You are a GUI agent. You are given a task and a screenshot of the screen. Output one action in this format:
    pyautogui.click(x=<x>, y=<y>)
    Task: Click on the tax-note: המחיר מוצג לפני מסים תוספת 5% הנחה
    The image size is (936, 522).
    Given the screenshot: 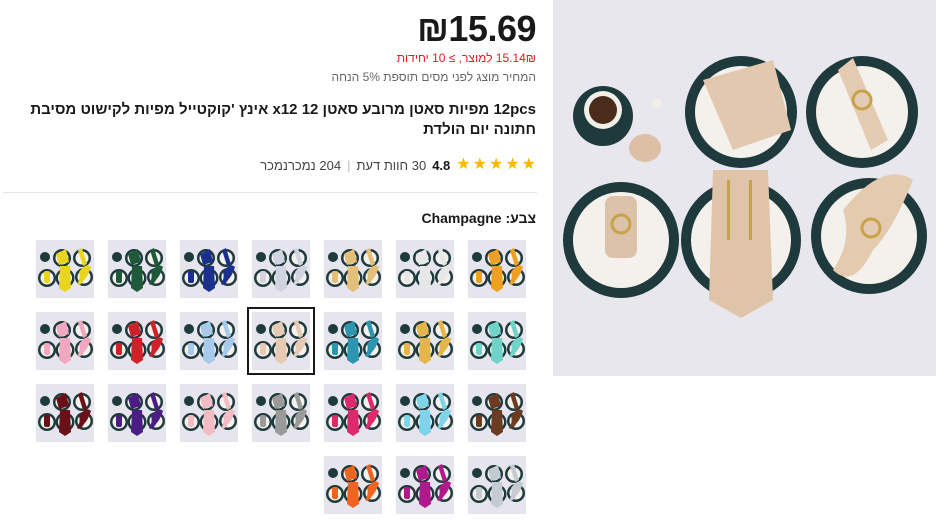 What is the action you would take?
    pyautogui.click(x=433, y=77)
    